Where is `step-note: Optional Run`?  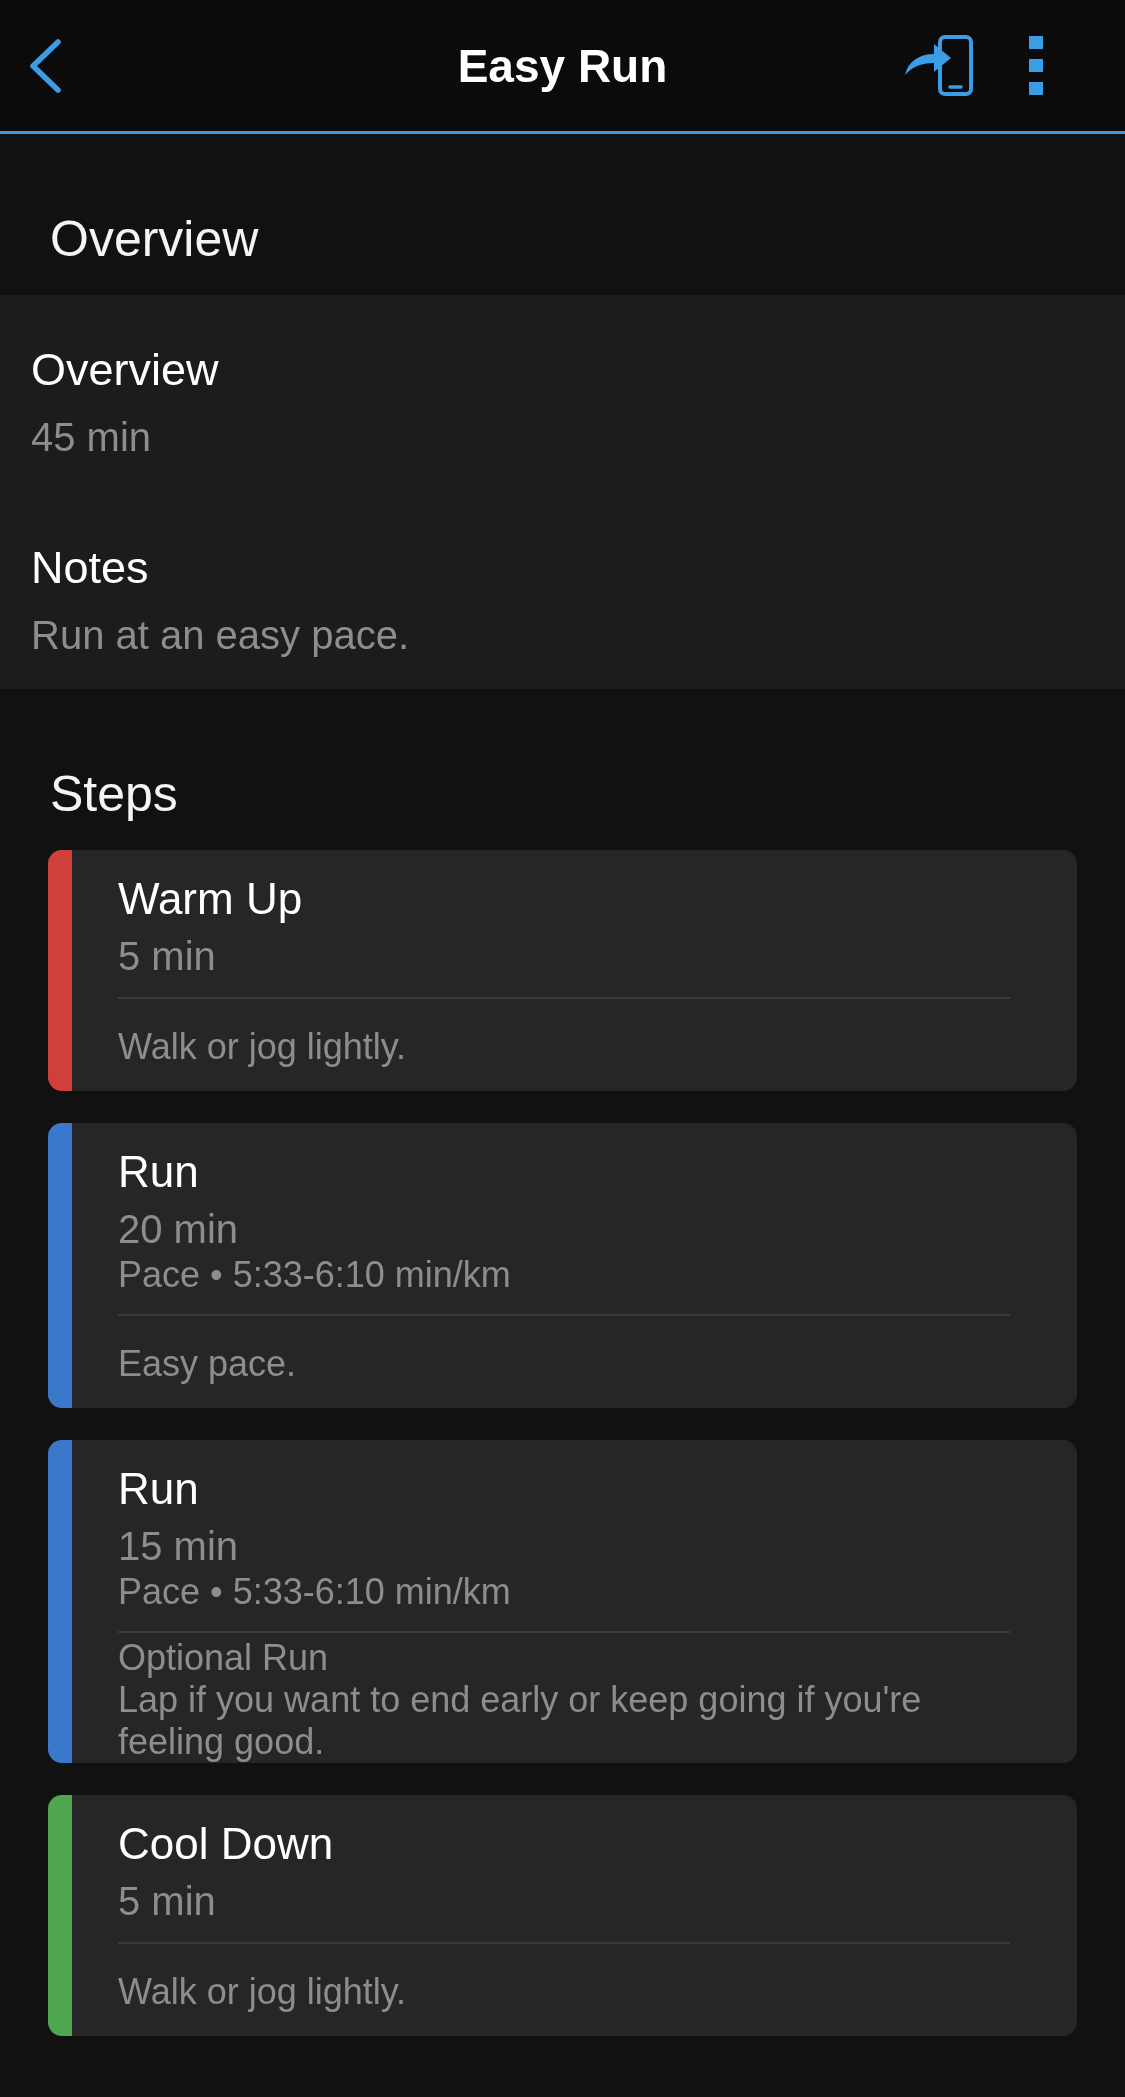
step-note: Optional Run is located at coordinates (223, 1658).